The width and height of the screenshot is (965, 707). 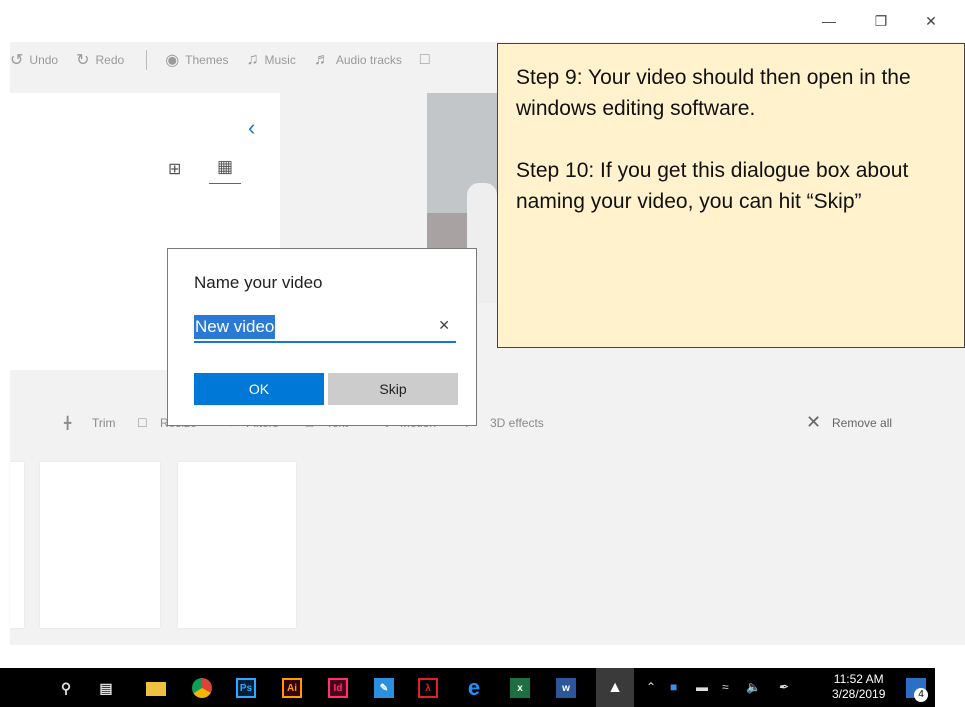 What do you see at coordinates (66, 688) in the screenshot?
I see `microphone-icon: ⚲` at bounding box center [66, 688].